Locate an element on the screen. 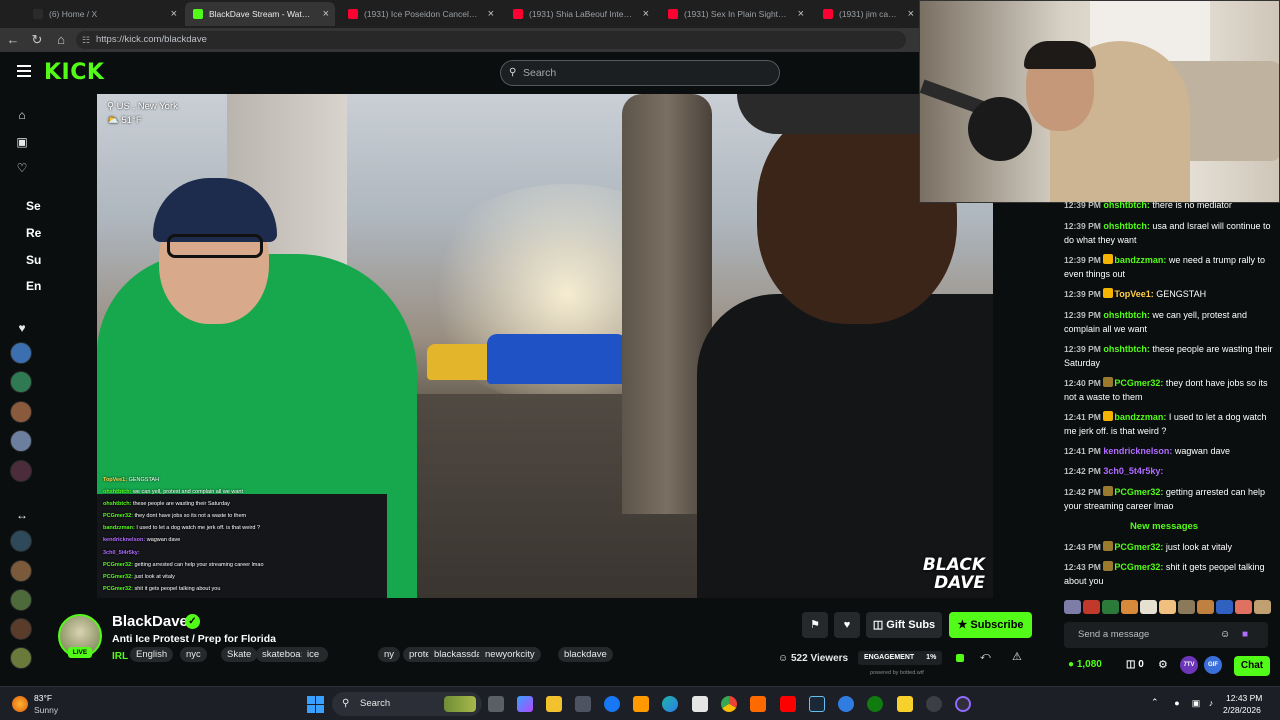 This screenshot has height=720, width=1280. steam-icon is located at coordinates (817, 704).